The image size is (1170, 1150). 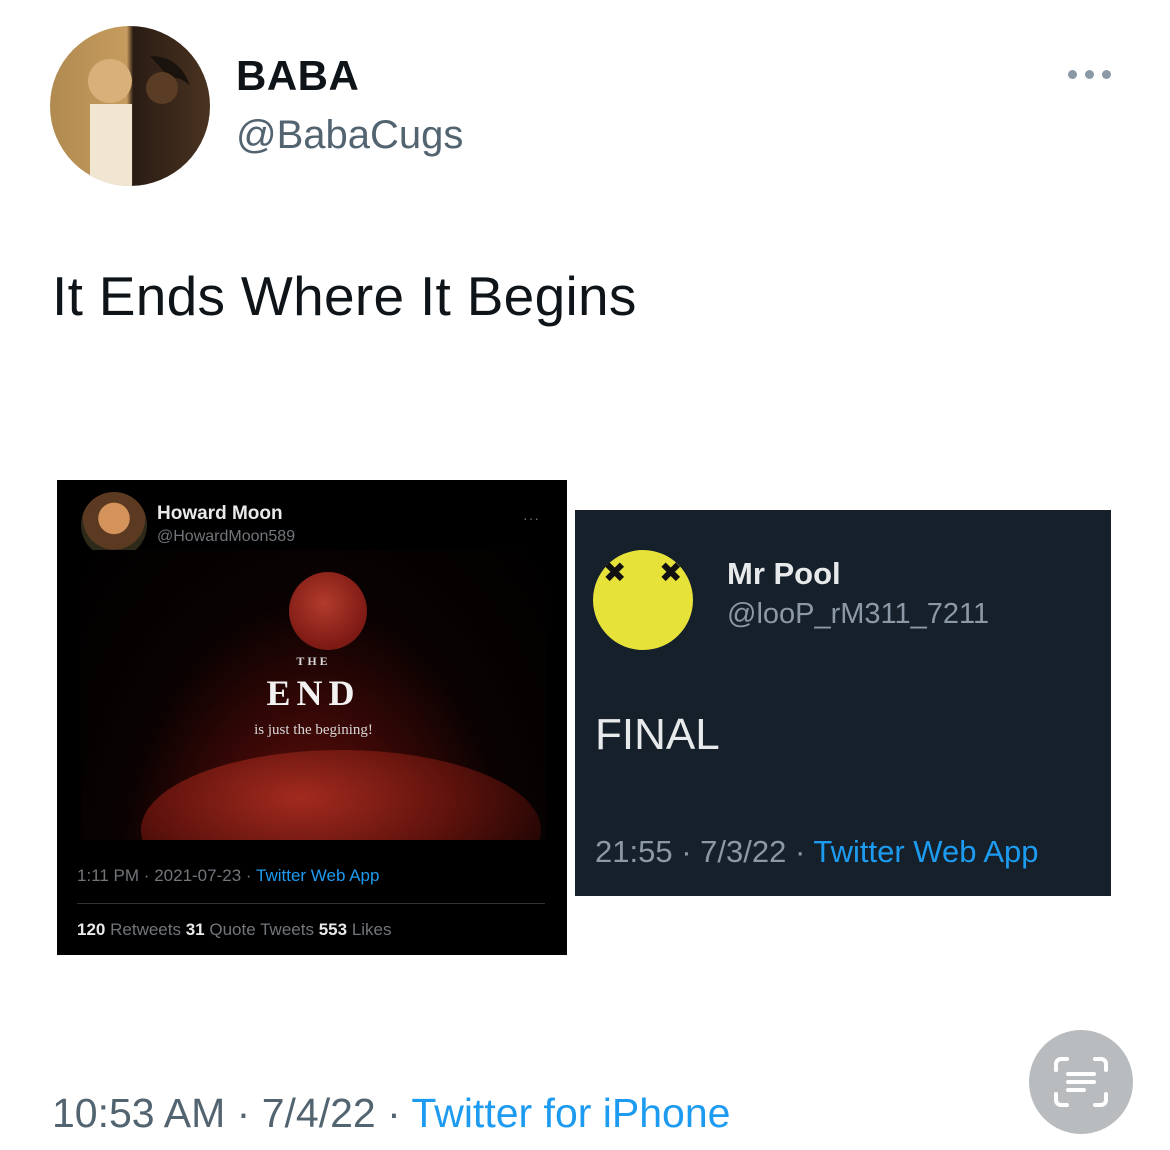 What do you see at coordinates (195, 929) in the screenshot?
I see `quotes-count: 31` at bounding box center [195, 929].